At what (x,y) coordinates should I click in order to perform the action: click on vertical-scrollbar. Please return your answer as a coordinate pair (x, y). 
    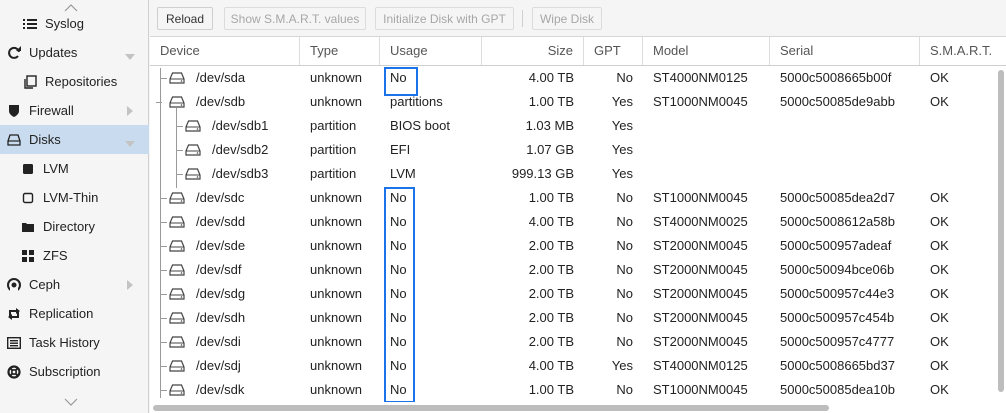
    Looking at the image, I should click on (1000, 234).